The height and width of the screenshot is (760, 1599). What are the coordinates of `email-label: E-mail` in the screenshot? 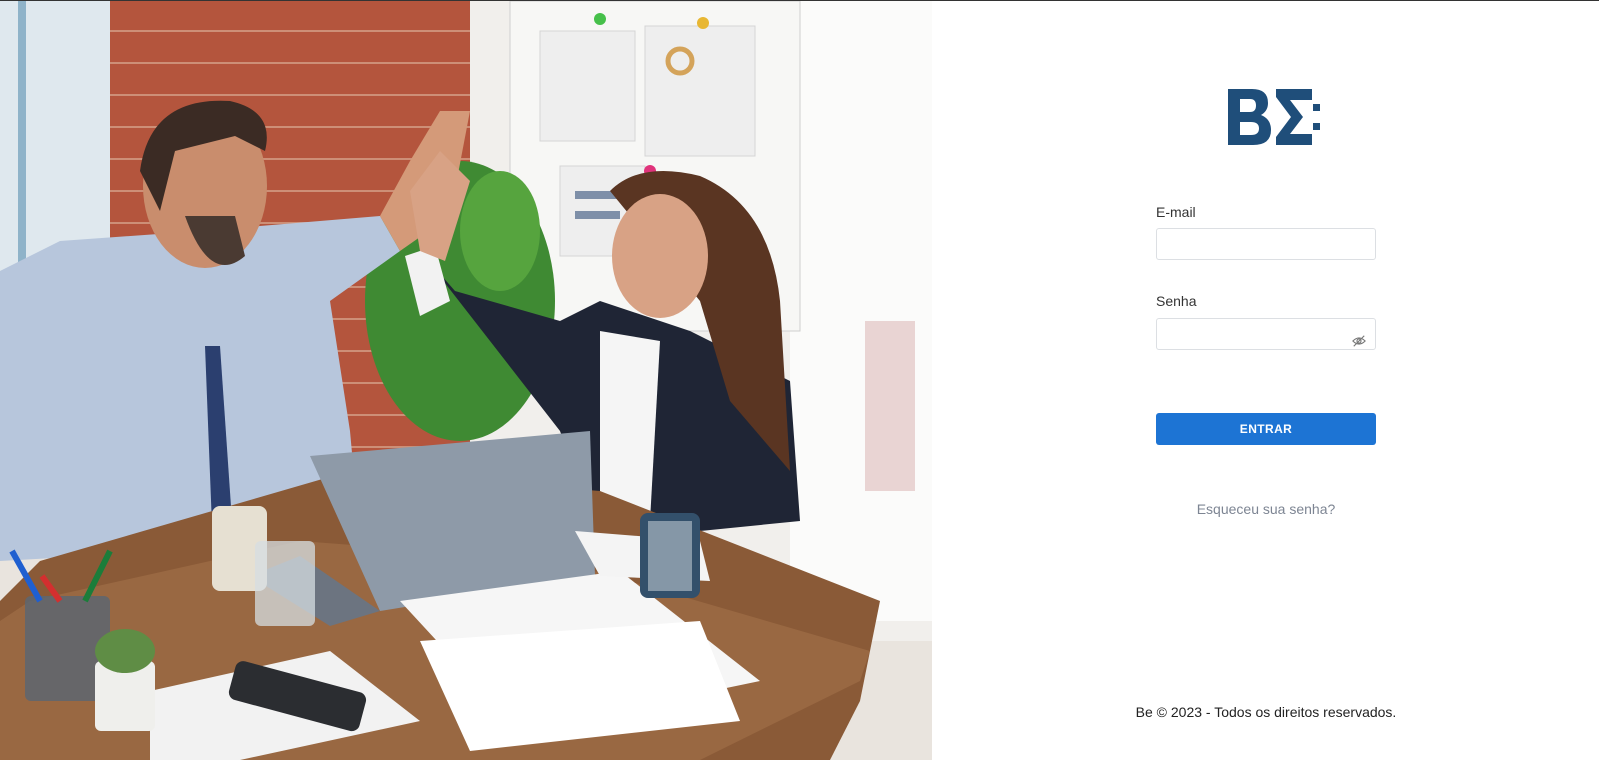 It's located at (1176, 212).